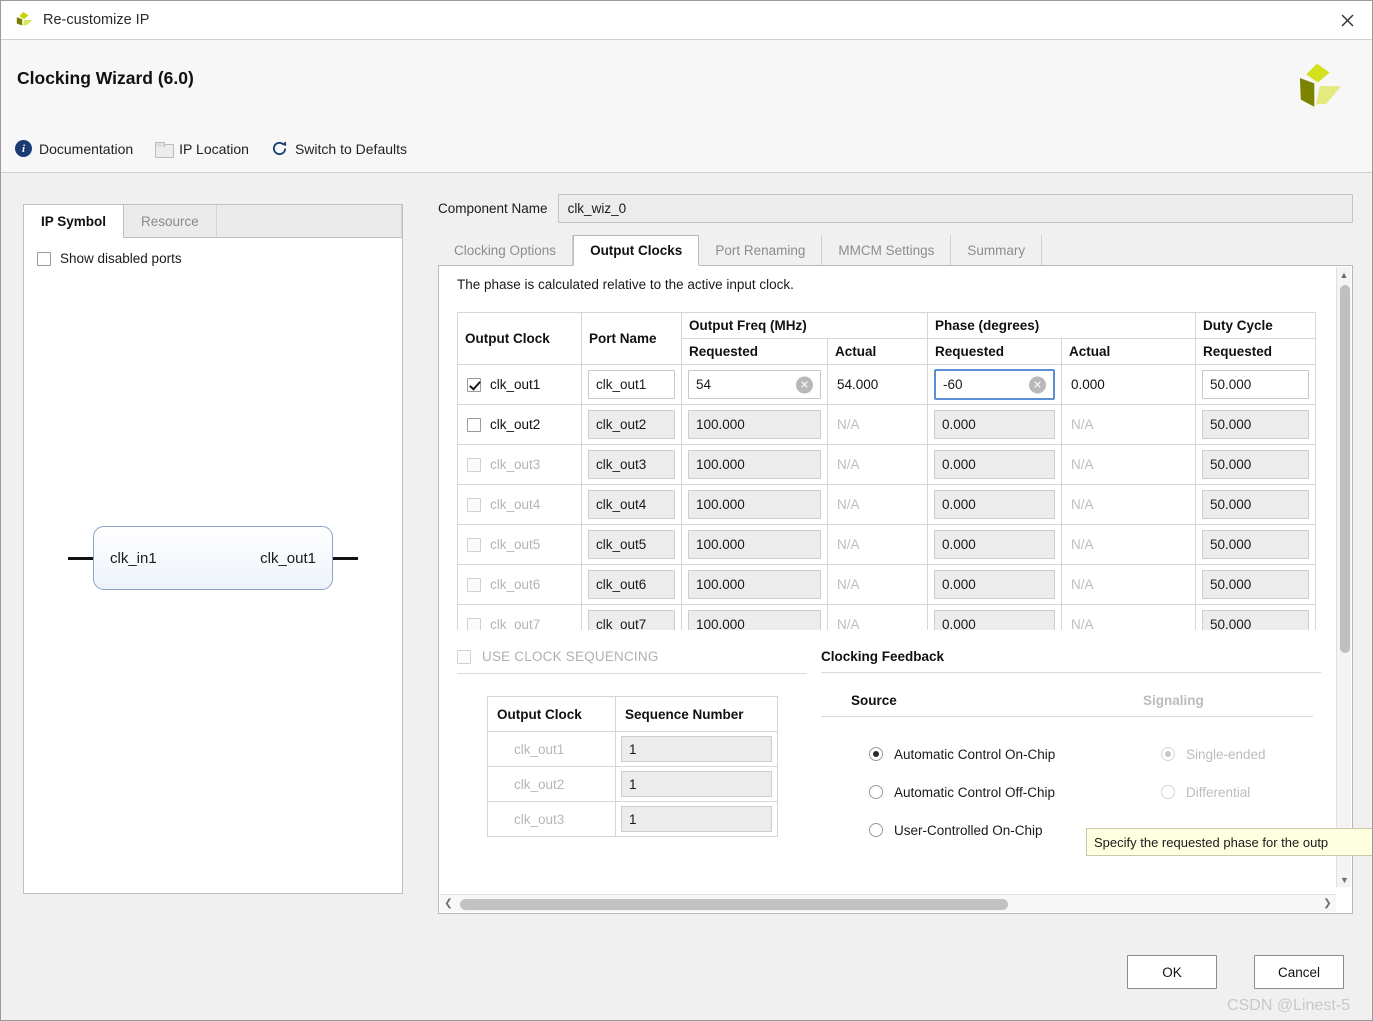 The height and width of the screenshot is (1021, 1373). Describe the element at coordinates (109, 258) in the screenshot. I see `show-disabled-ports-checkbox: Show disabled ports` at that location.